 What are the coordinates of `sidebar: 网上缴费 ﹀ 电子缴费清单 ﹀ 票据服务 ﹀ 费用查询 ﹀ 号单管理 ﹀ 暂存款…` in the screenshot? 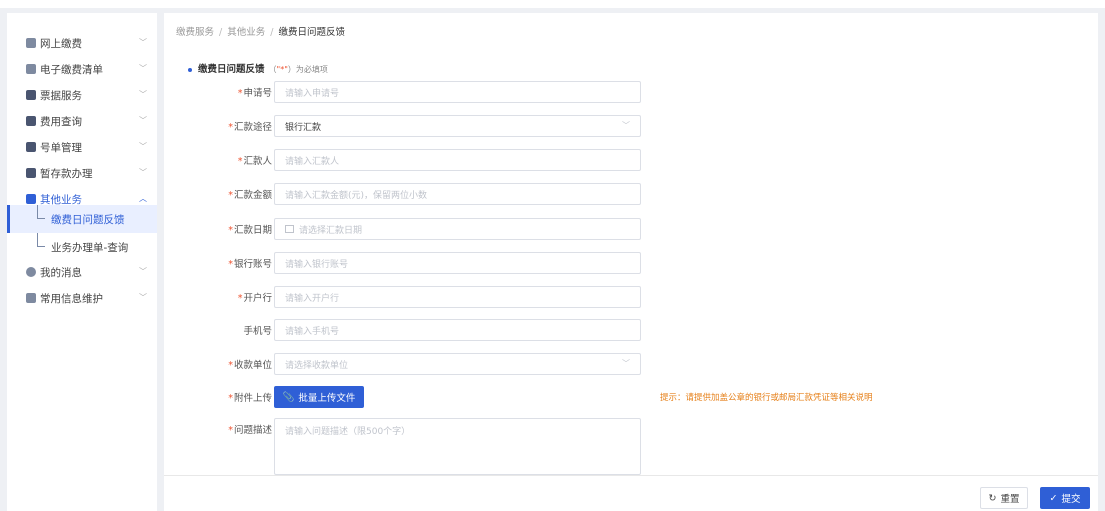 It's located at (82, 262).